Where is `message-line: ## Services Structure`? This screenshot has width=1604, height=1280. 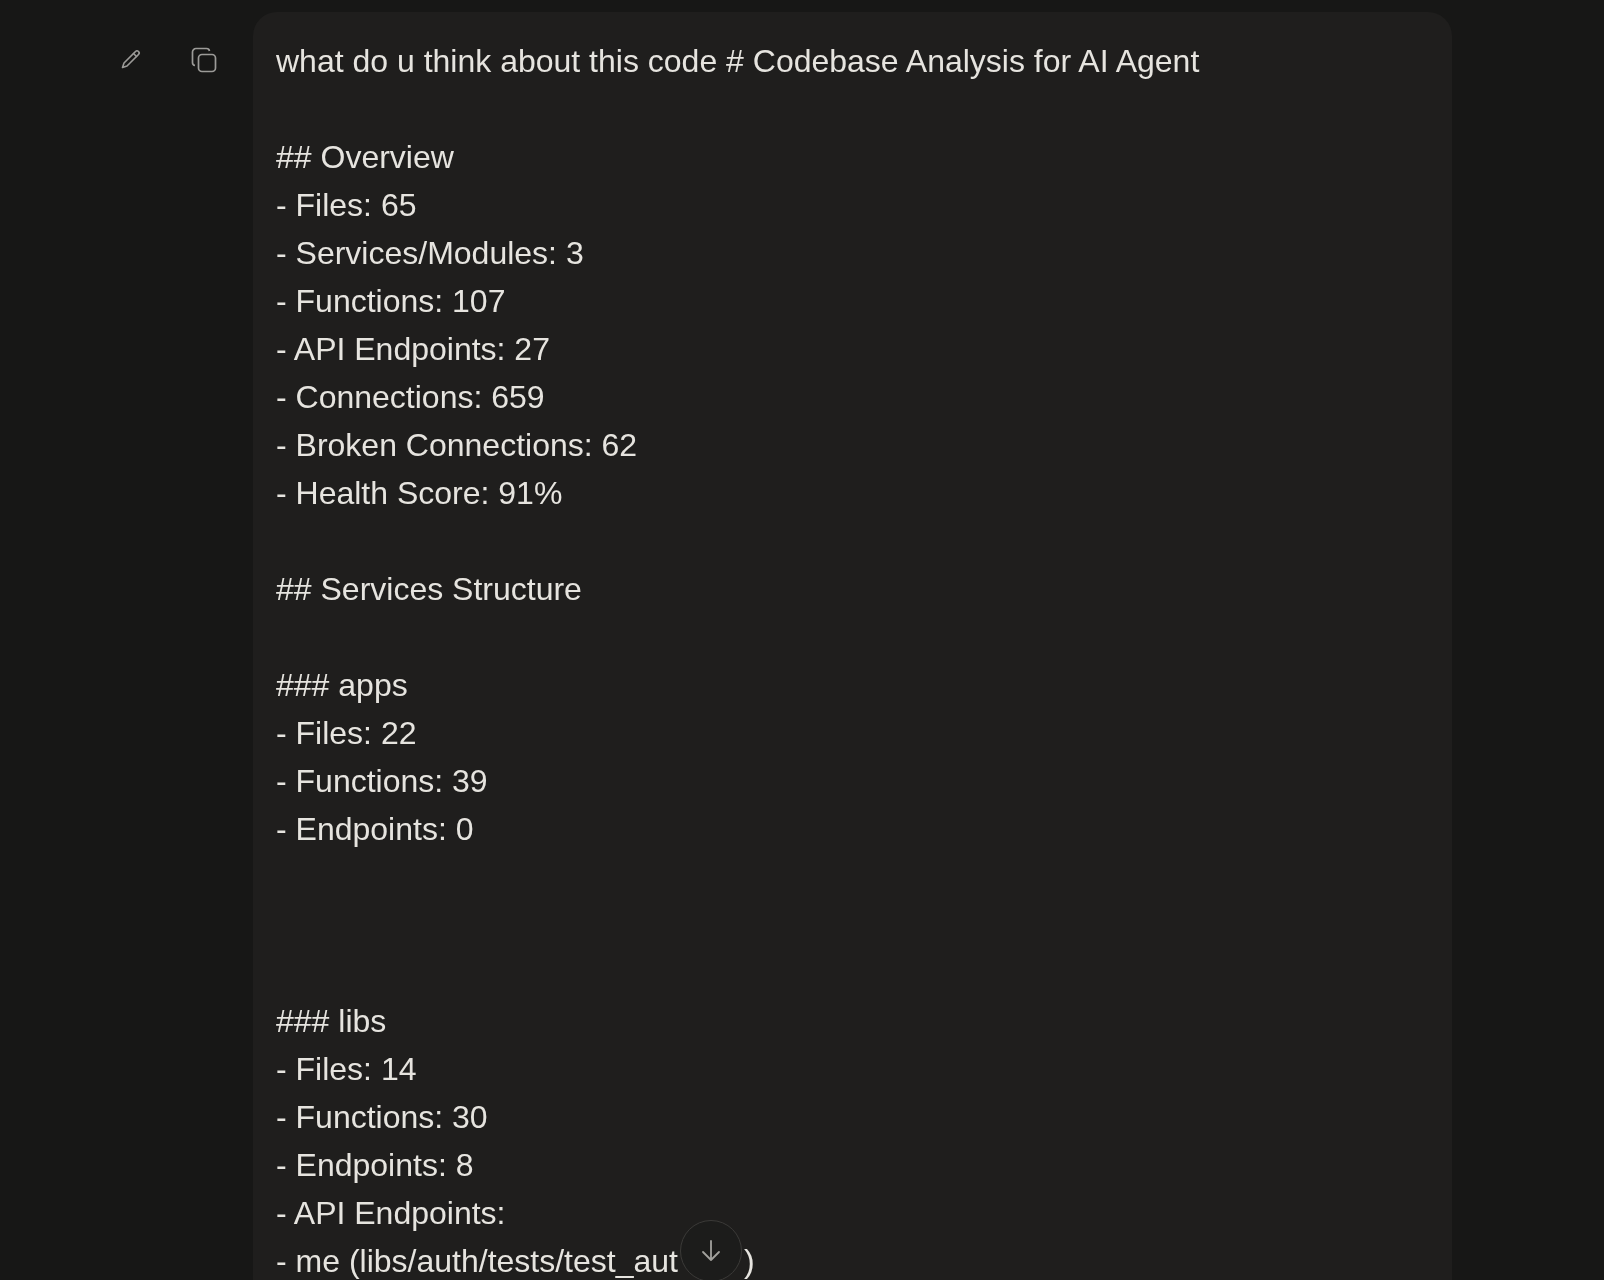 message-line: ## Services Structure is located at coordinates (429, 589).